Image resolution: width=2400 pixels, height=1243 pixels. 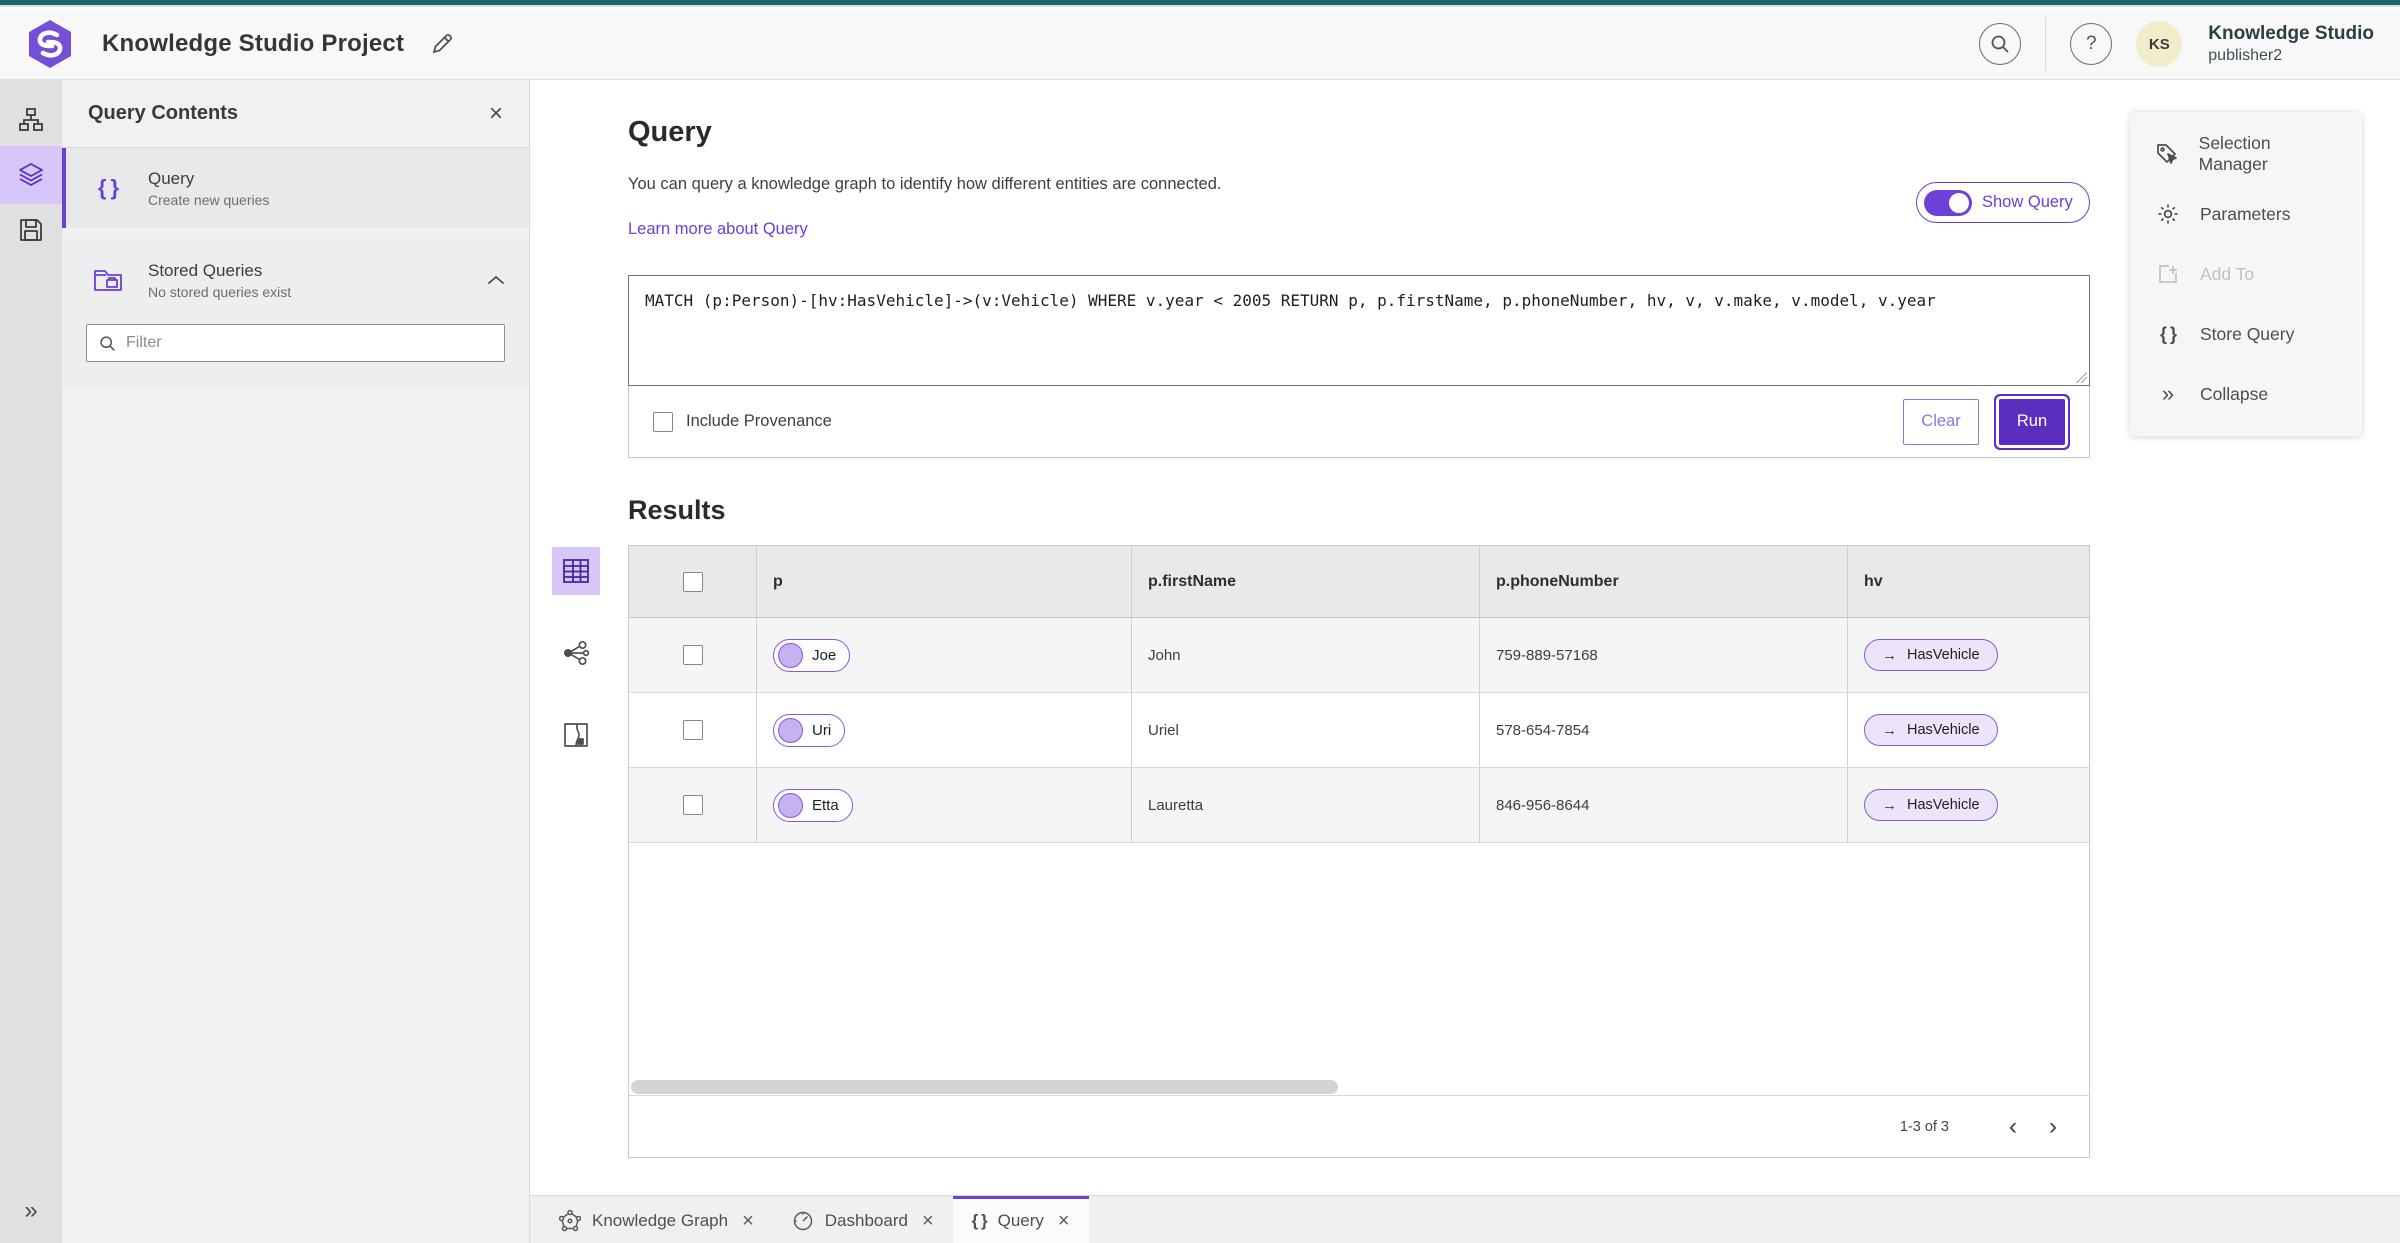 What do you see at coordinates (31, 120) in the screenshot?
I see `rail-hierarchy-button` at bounding box center [31, 120].